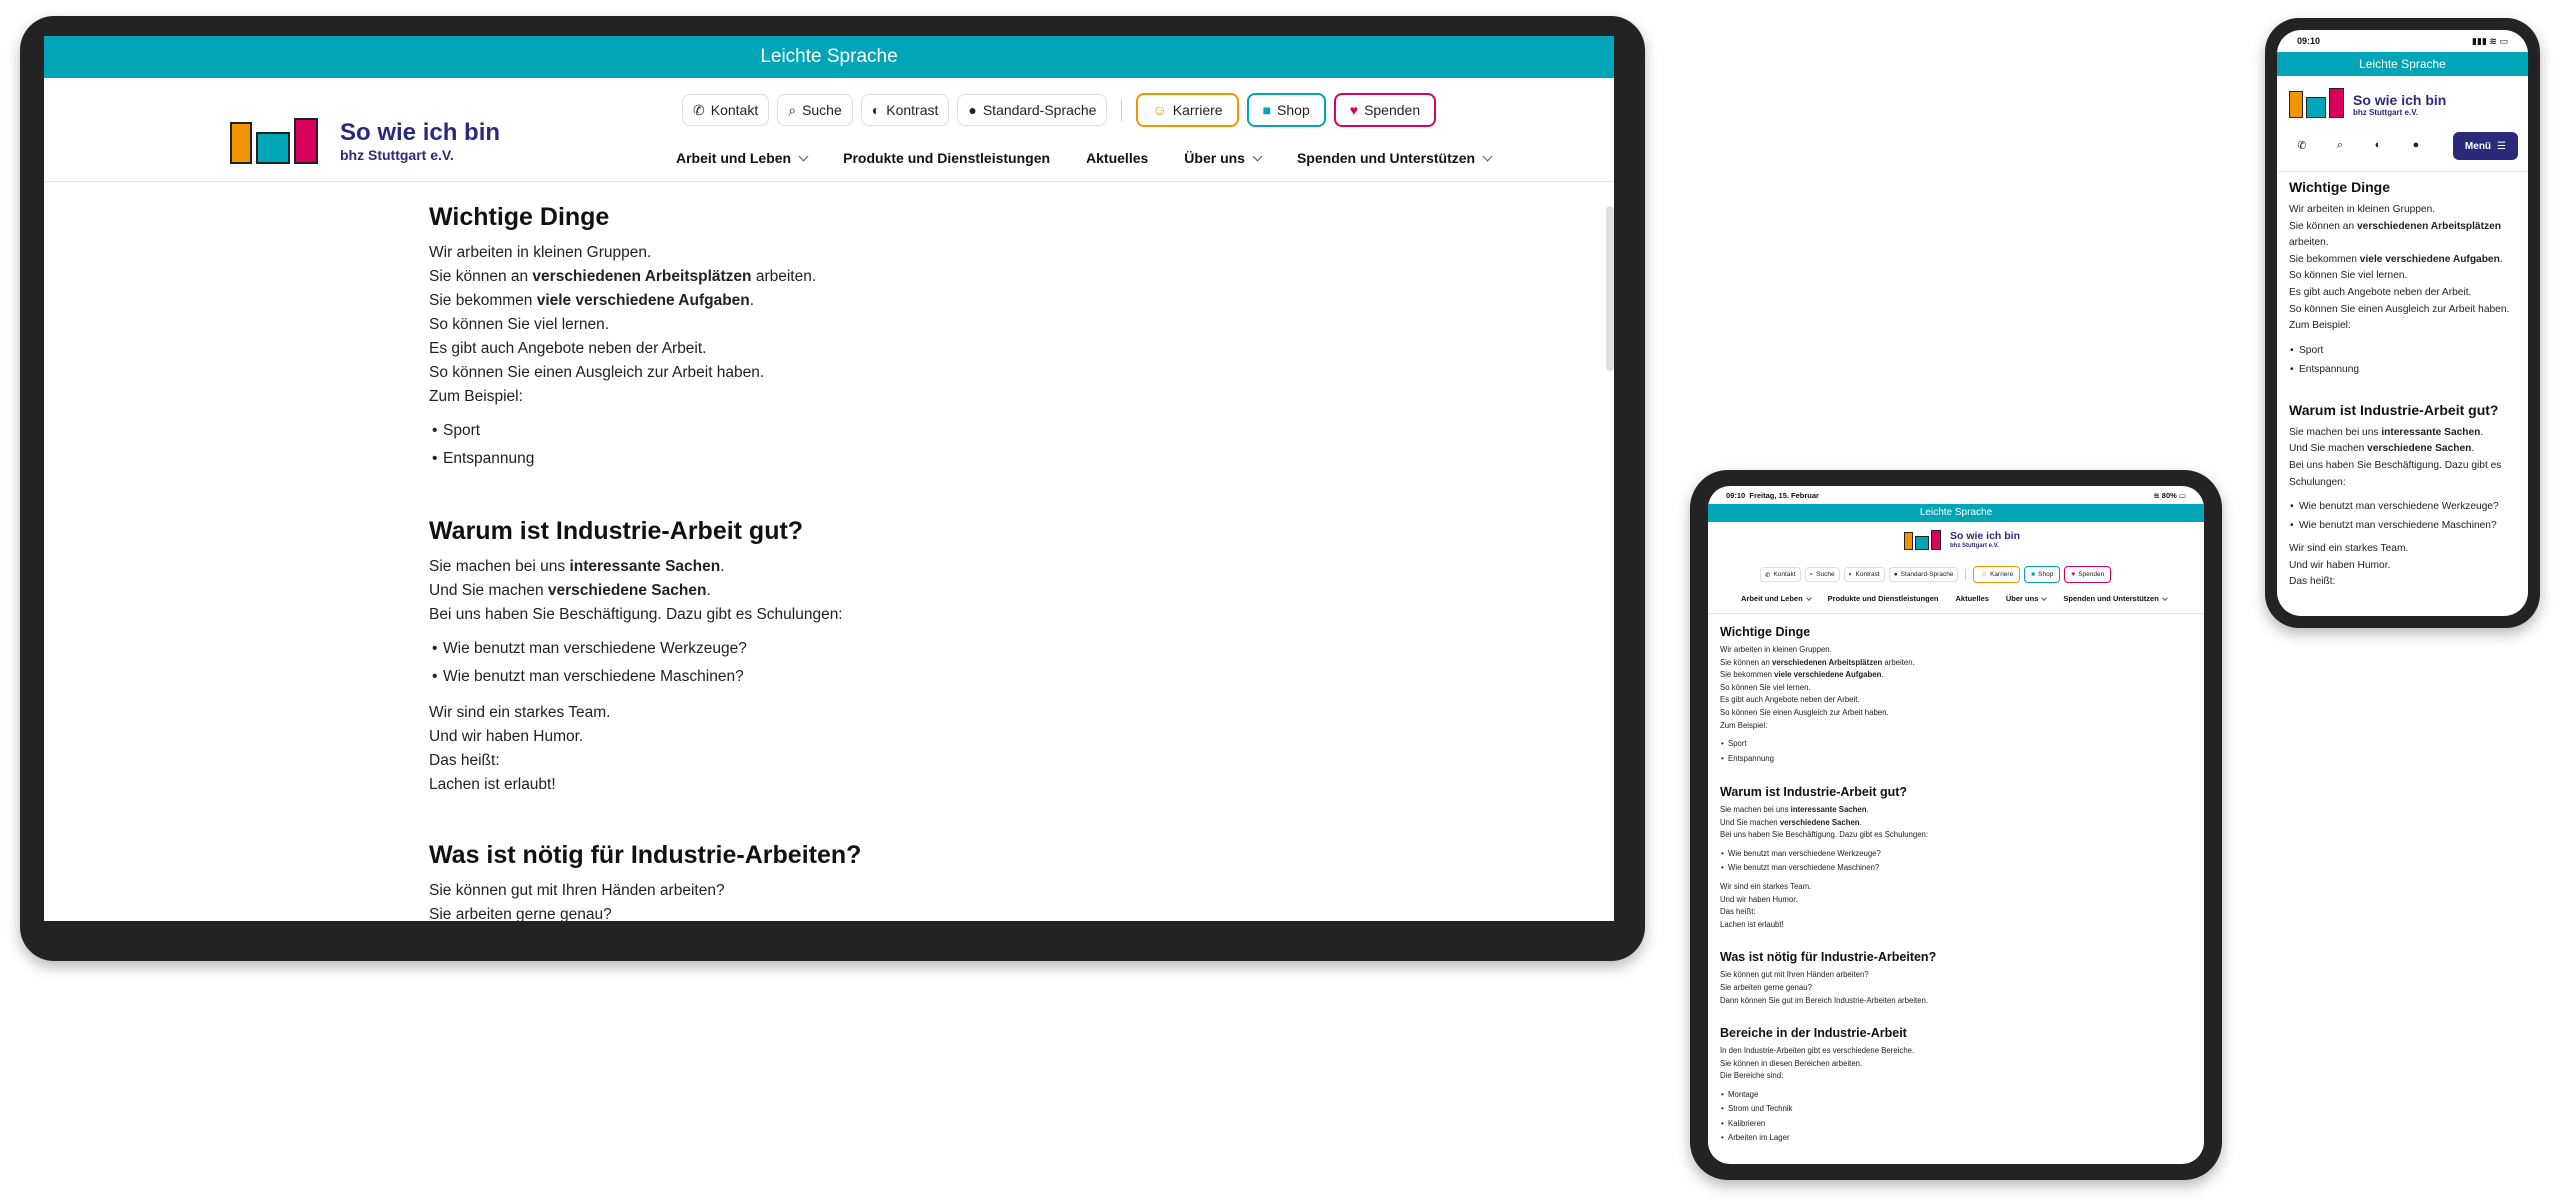 This screenshot has height=1200, width=2560. I want to click on list-item: Wie benutzt man verschiedene Maschinen?, so click(2404, 525).